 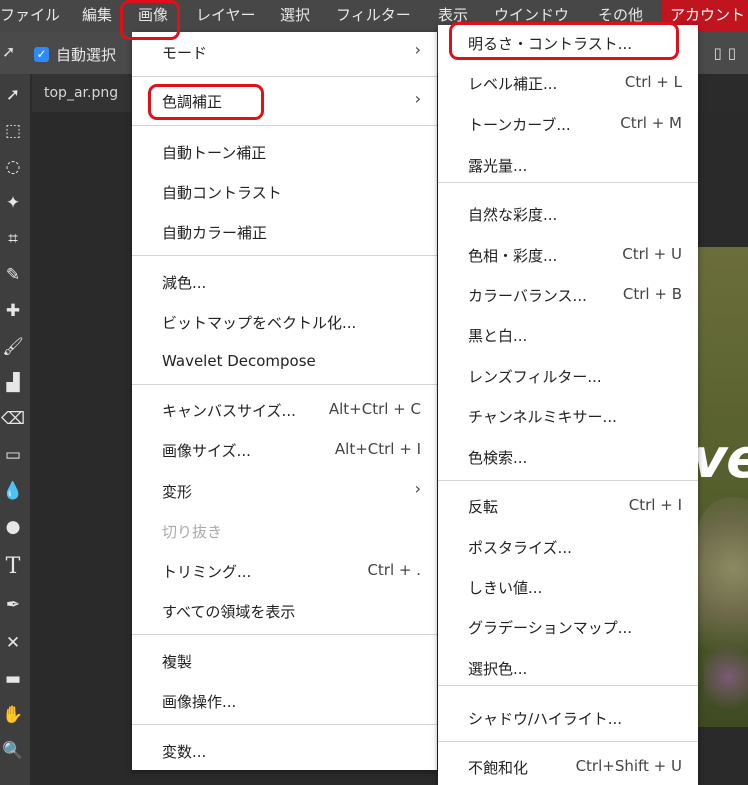 I want to click on eraser-icon: ⌫, so click(x=13, y=419).